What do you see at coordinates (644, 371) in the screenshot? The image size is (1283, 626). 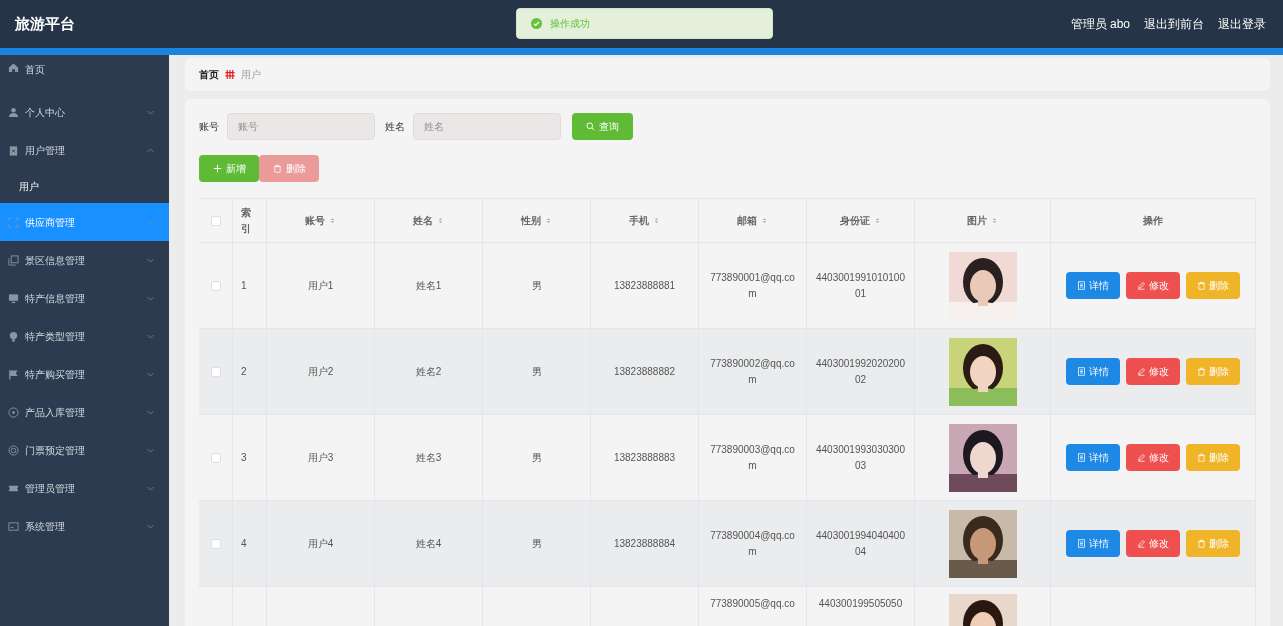 I see `table-cell-text: 13823888882` at bounding box center [644, 371].